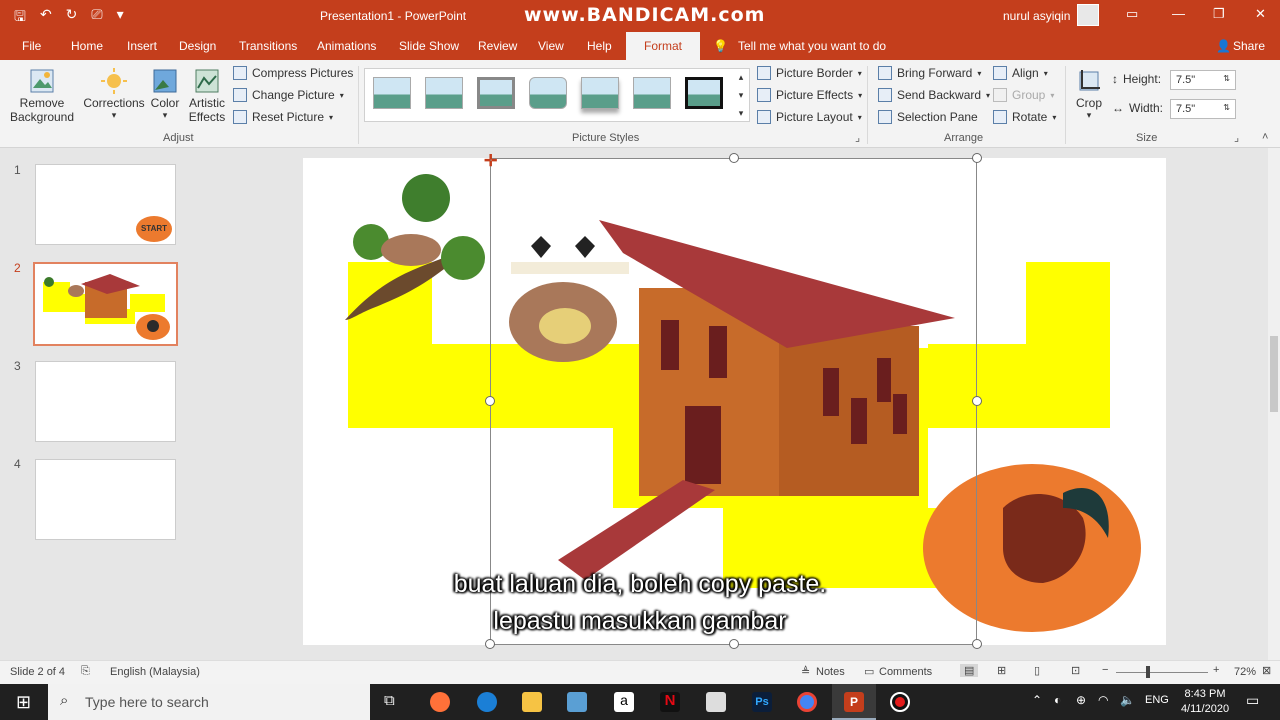  I want to click on slide-sorter-icon: ⊞, so click(1001, 670).